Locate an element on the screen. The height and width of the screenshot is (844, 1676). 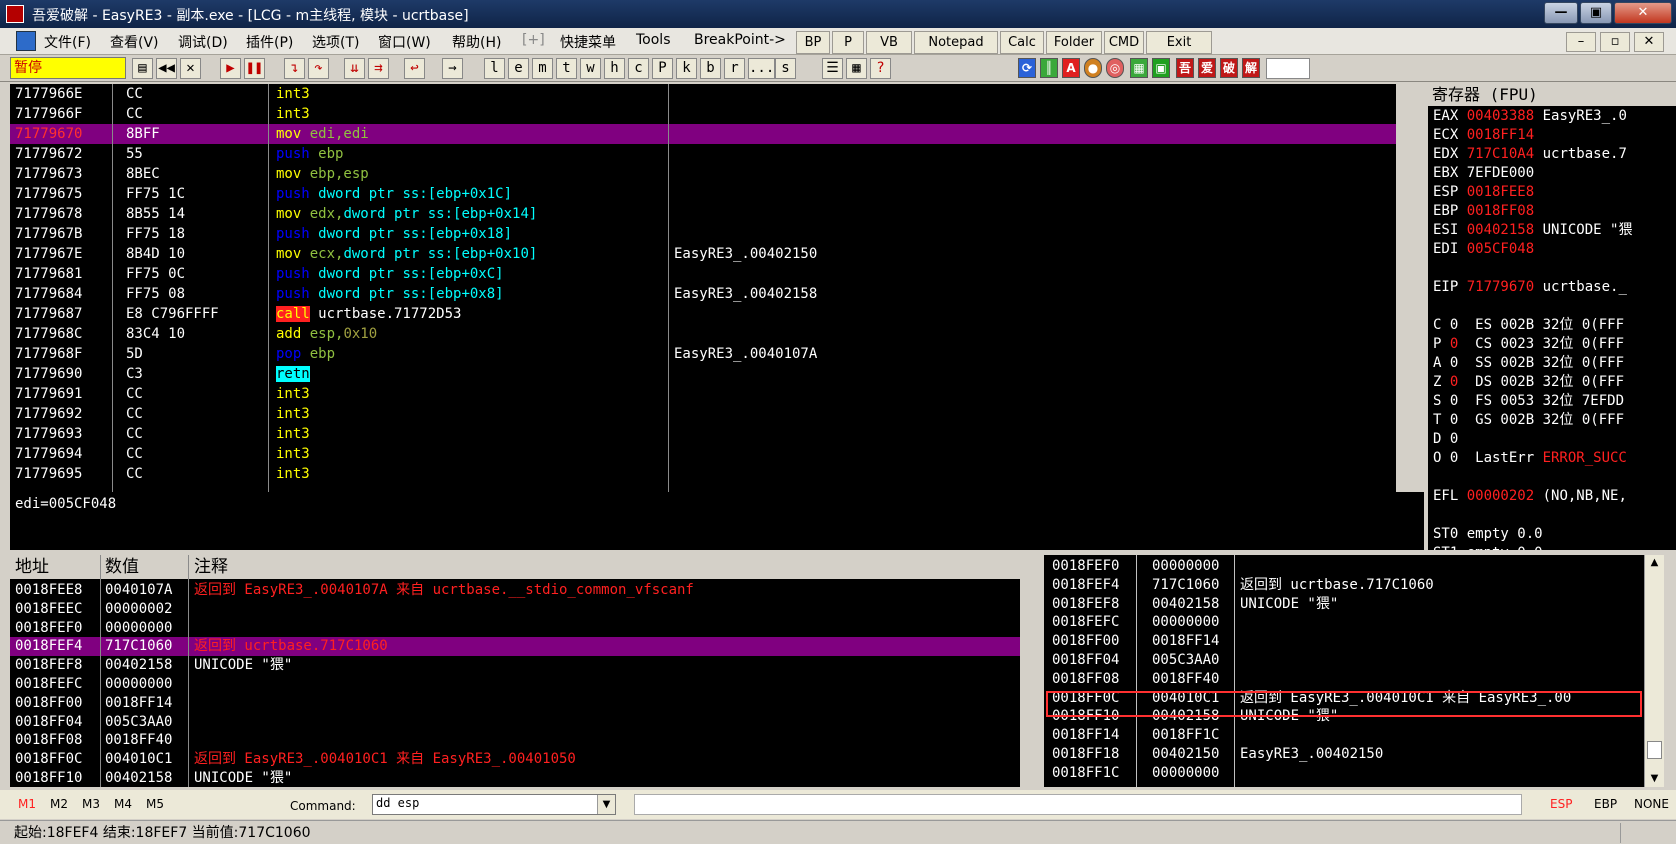
monitor-icon: ▣ is located at coordinates (1161, 68).